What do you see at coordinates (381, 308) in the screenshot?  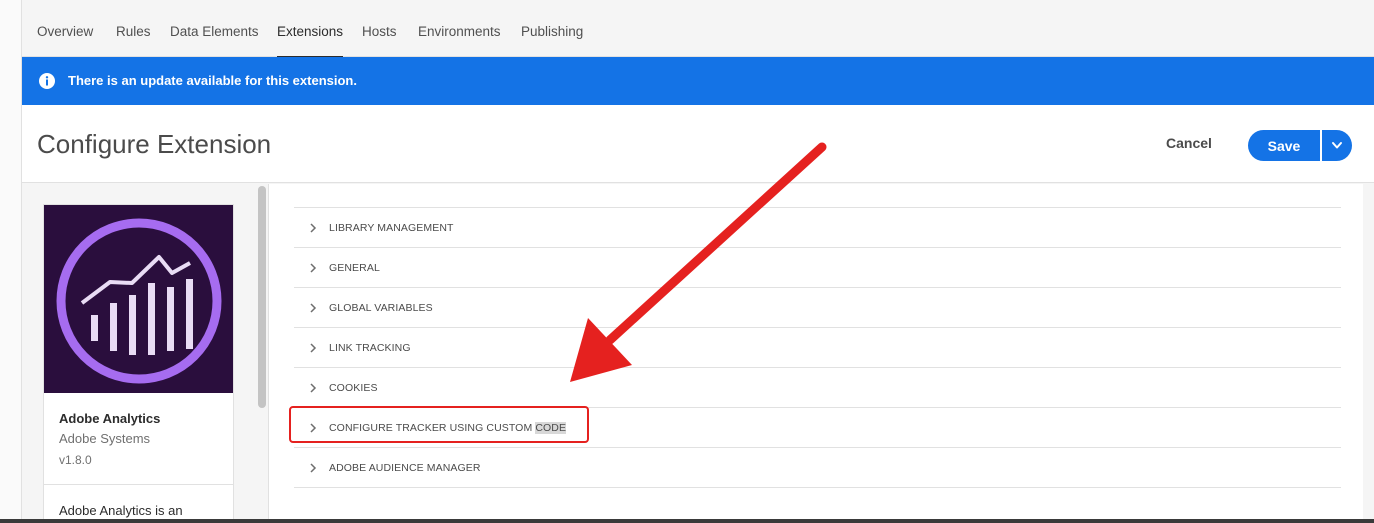 I see `section-label: GLOBAL VARIABLES` at bounding box center [381, 308].